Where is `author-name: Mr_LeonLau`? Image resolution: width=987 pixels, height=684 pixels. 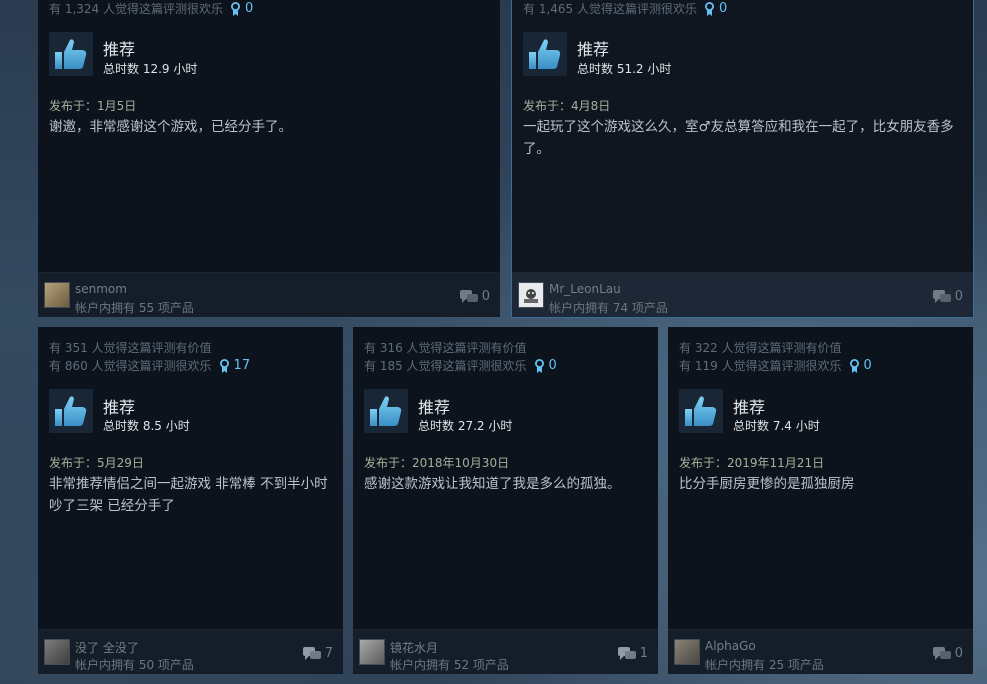 author-name: Mr_LeonLau is located at coordinates (585, 289).